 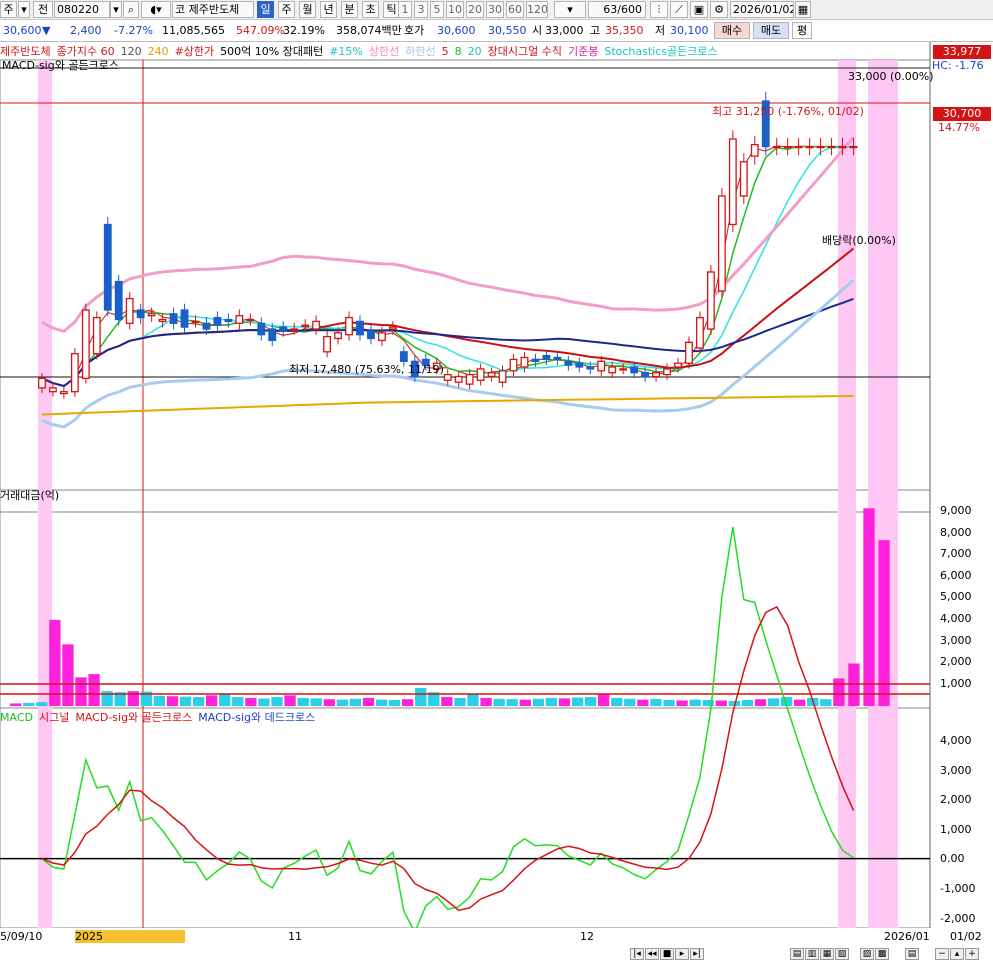 What do you see at coordinates (812, 954) in the screenshot?
I see `layout-icon: ▥` at bounding box center [812, 954].